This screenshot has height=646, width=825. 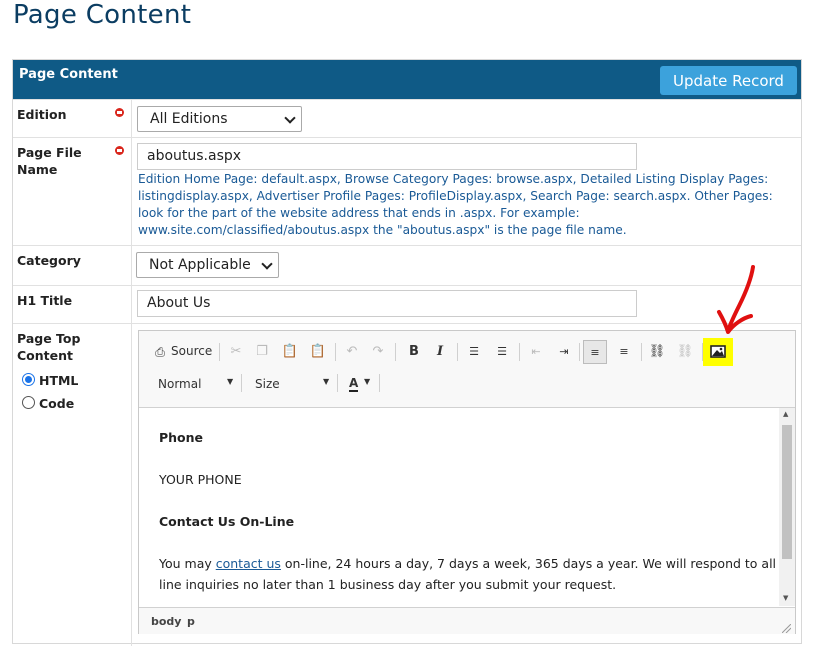 I want to click on outdent-icon: ⇤, so click(x=536, y=352).